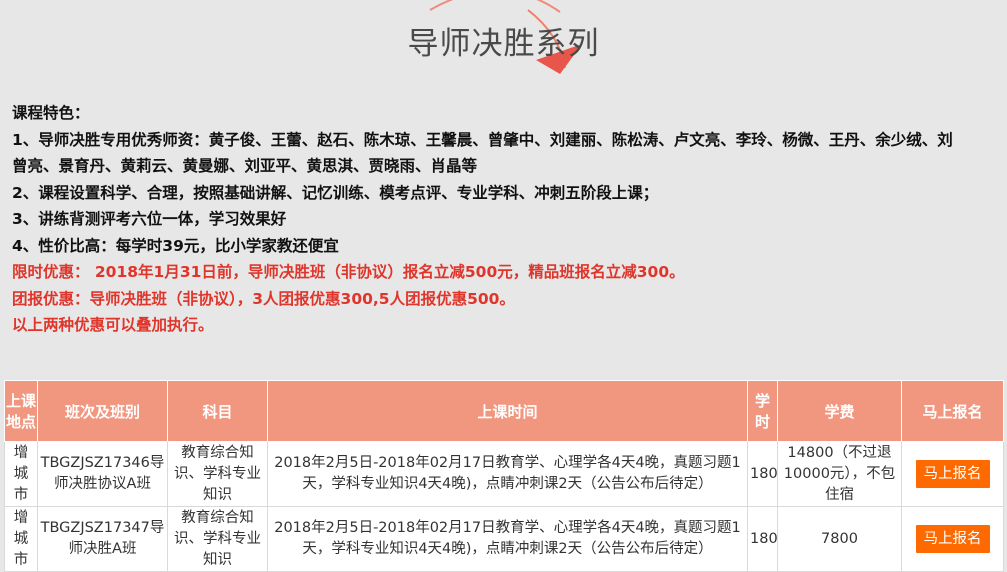 The height and width of the screenshot is (572, 1007). I want to click on header-class: 班次及班别, so click(102, 411).